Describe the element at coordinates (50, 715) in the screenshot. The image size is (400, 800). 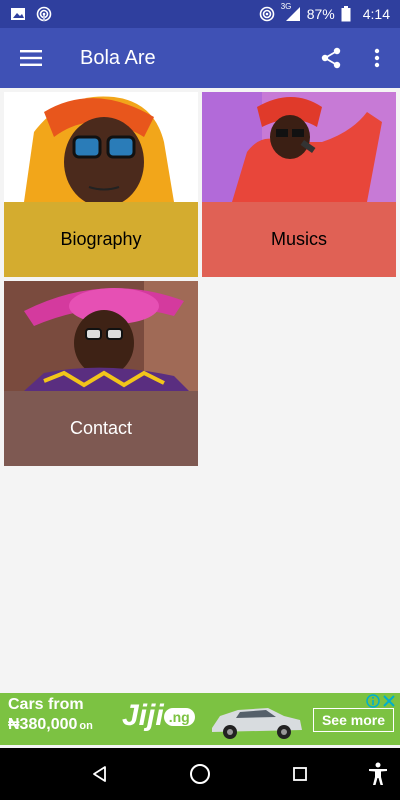
I see `ad-text: Cars from ₦380,000 on` at that location.